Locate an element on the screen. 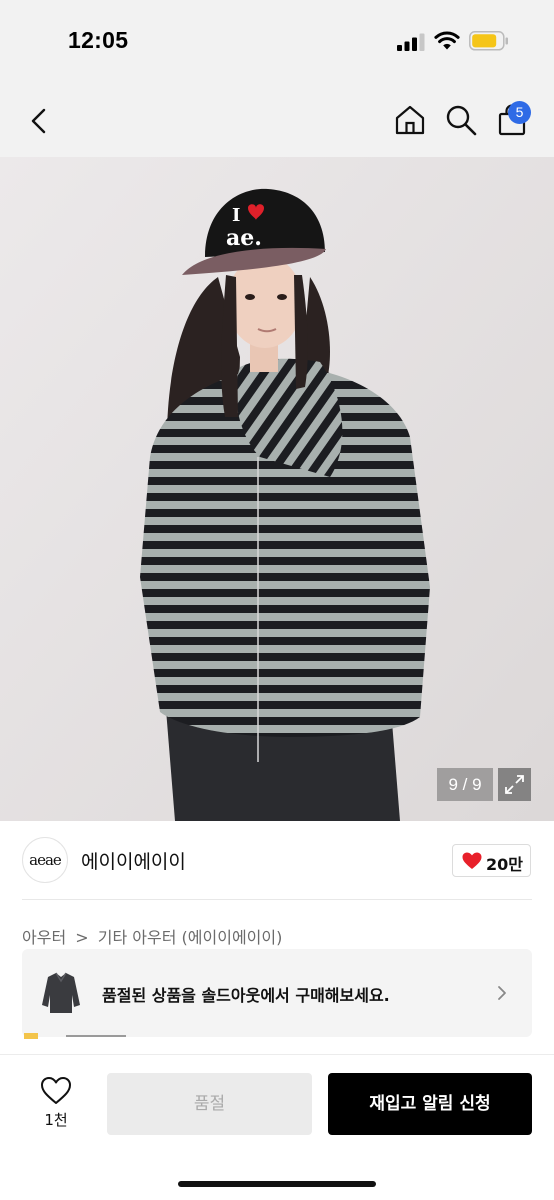 This screenshot has height=1200, width=554. soldout-button: 품절 is located at coordinates (209, 1104).